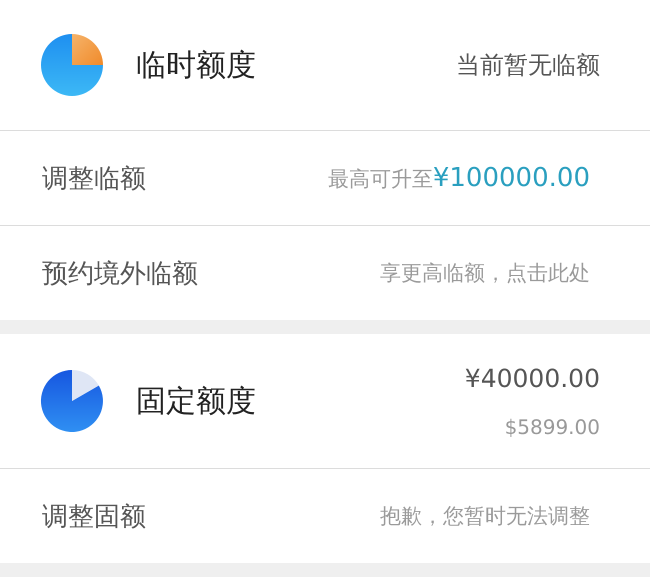 This screenshot has width=650, height=577. I want to click on limit-value: ¥40000.00, so click(532, 378).